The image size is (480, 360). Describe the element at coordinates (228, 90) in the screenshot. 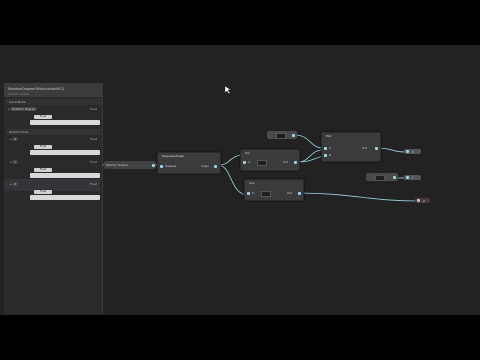

I see `mouse-cursor-icon` at that location.